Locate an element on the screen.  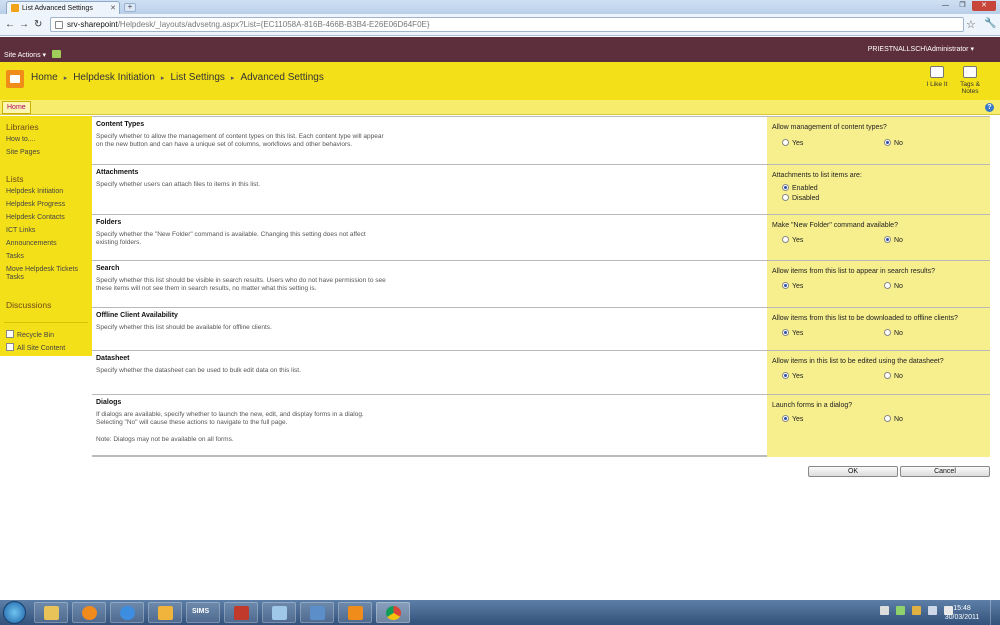
taskbar-toolbox is located at coordinates (241, 612).